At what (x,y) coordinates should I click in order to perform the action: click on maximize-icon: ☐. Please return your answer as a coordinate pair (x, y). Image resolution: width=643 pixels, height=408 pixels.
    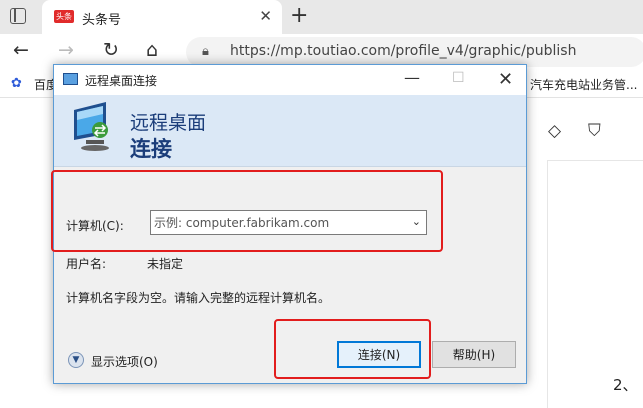
    Looking at the image, I should click on (458, 78).